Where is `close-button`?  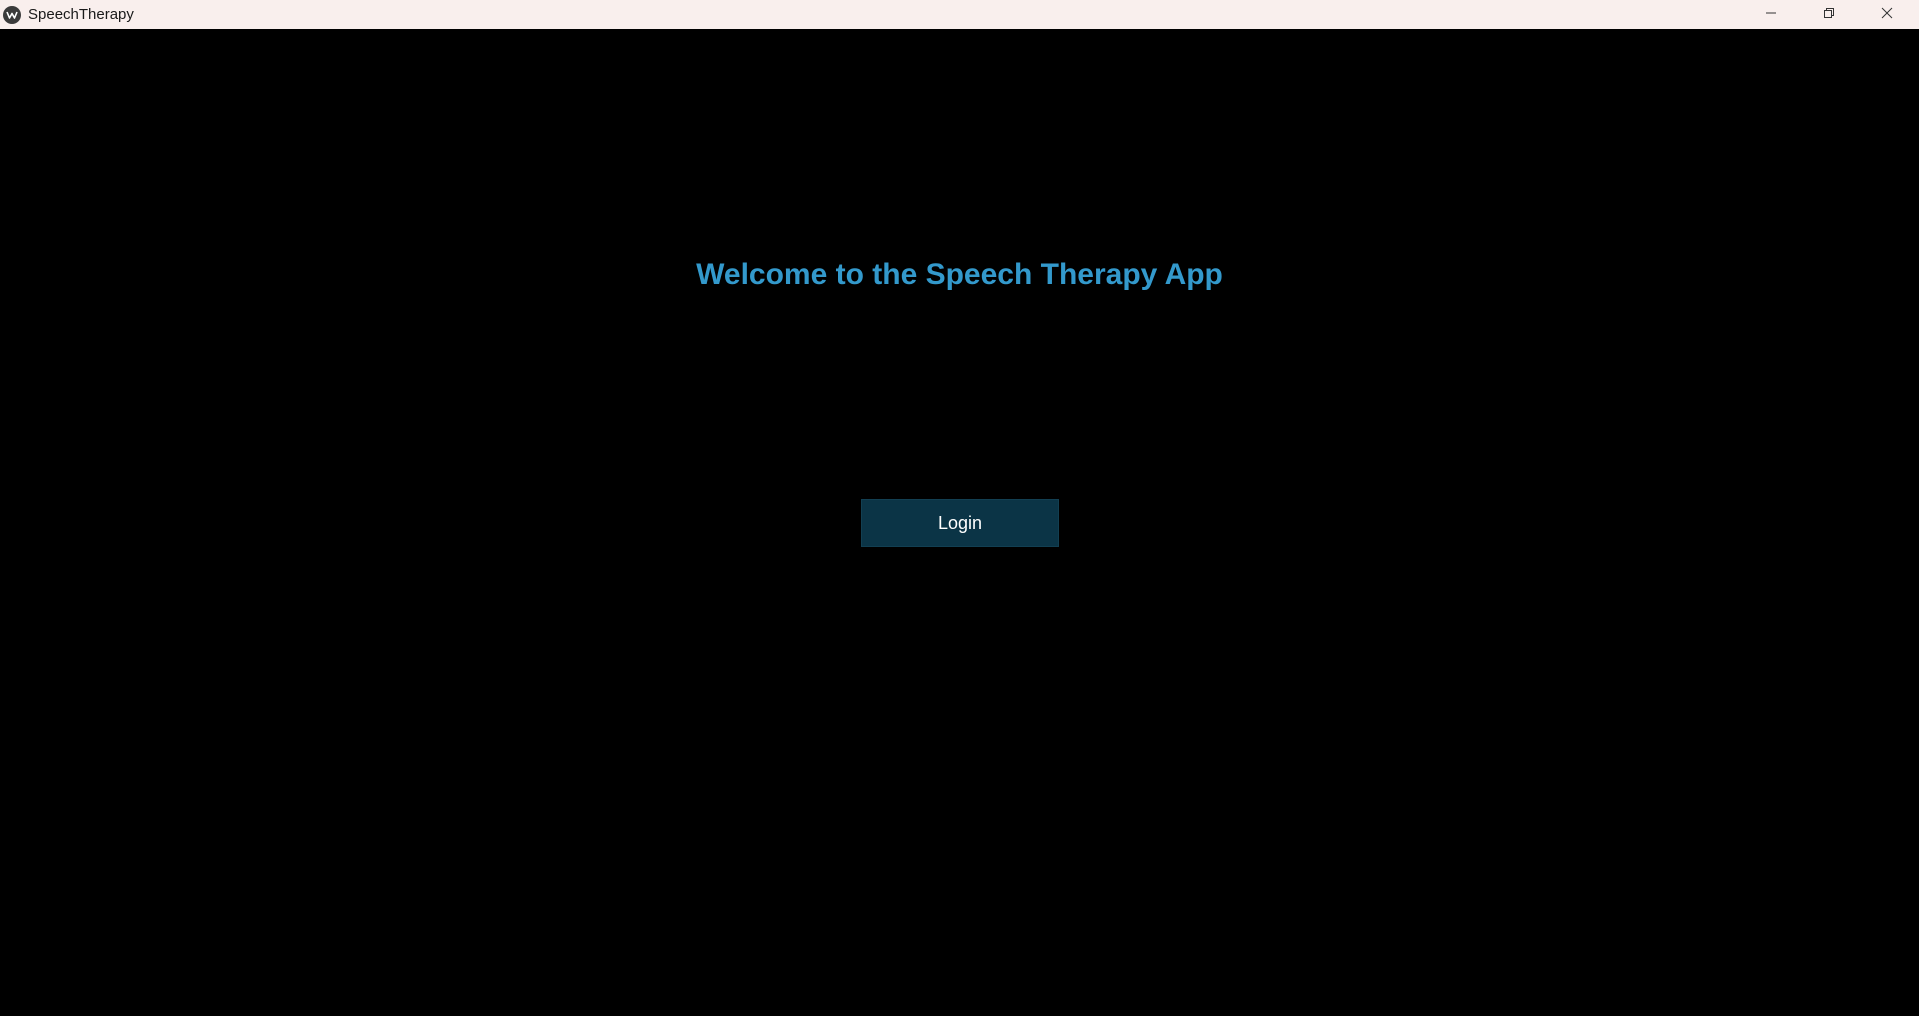 close-button is located at coordinates (1887, 14).